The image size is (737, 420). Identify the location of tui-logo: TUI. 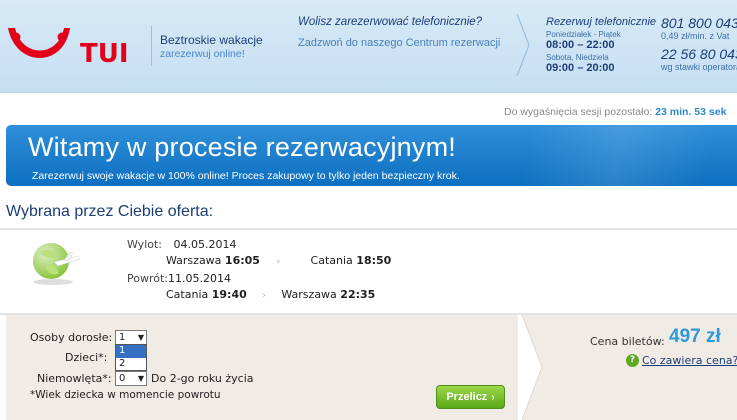
(73, 45).